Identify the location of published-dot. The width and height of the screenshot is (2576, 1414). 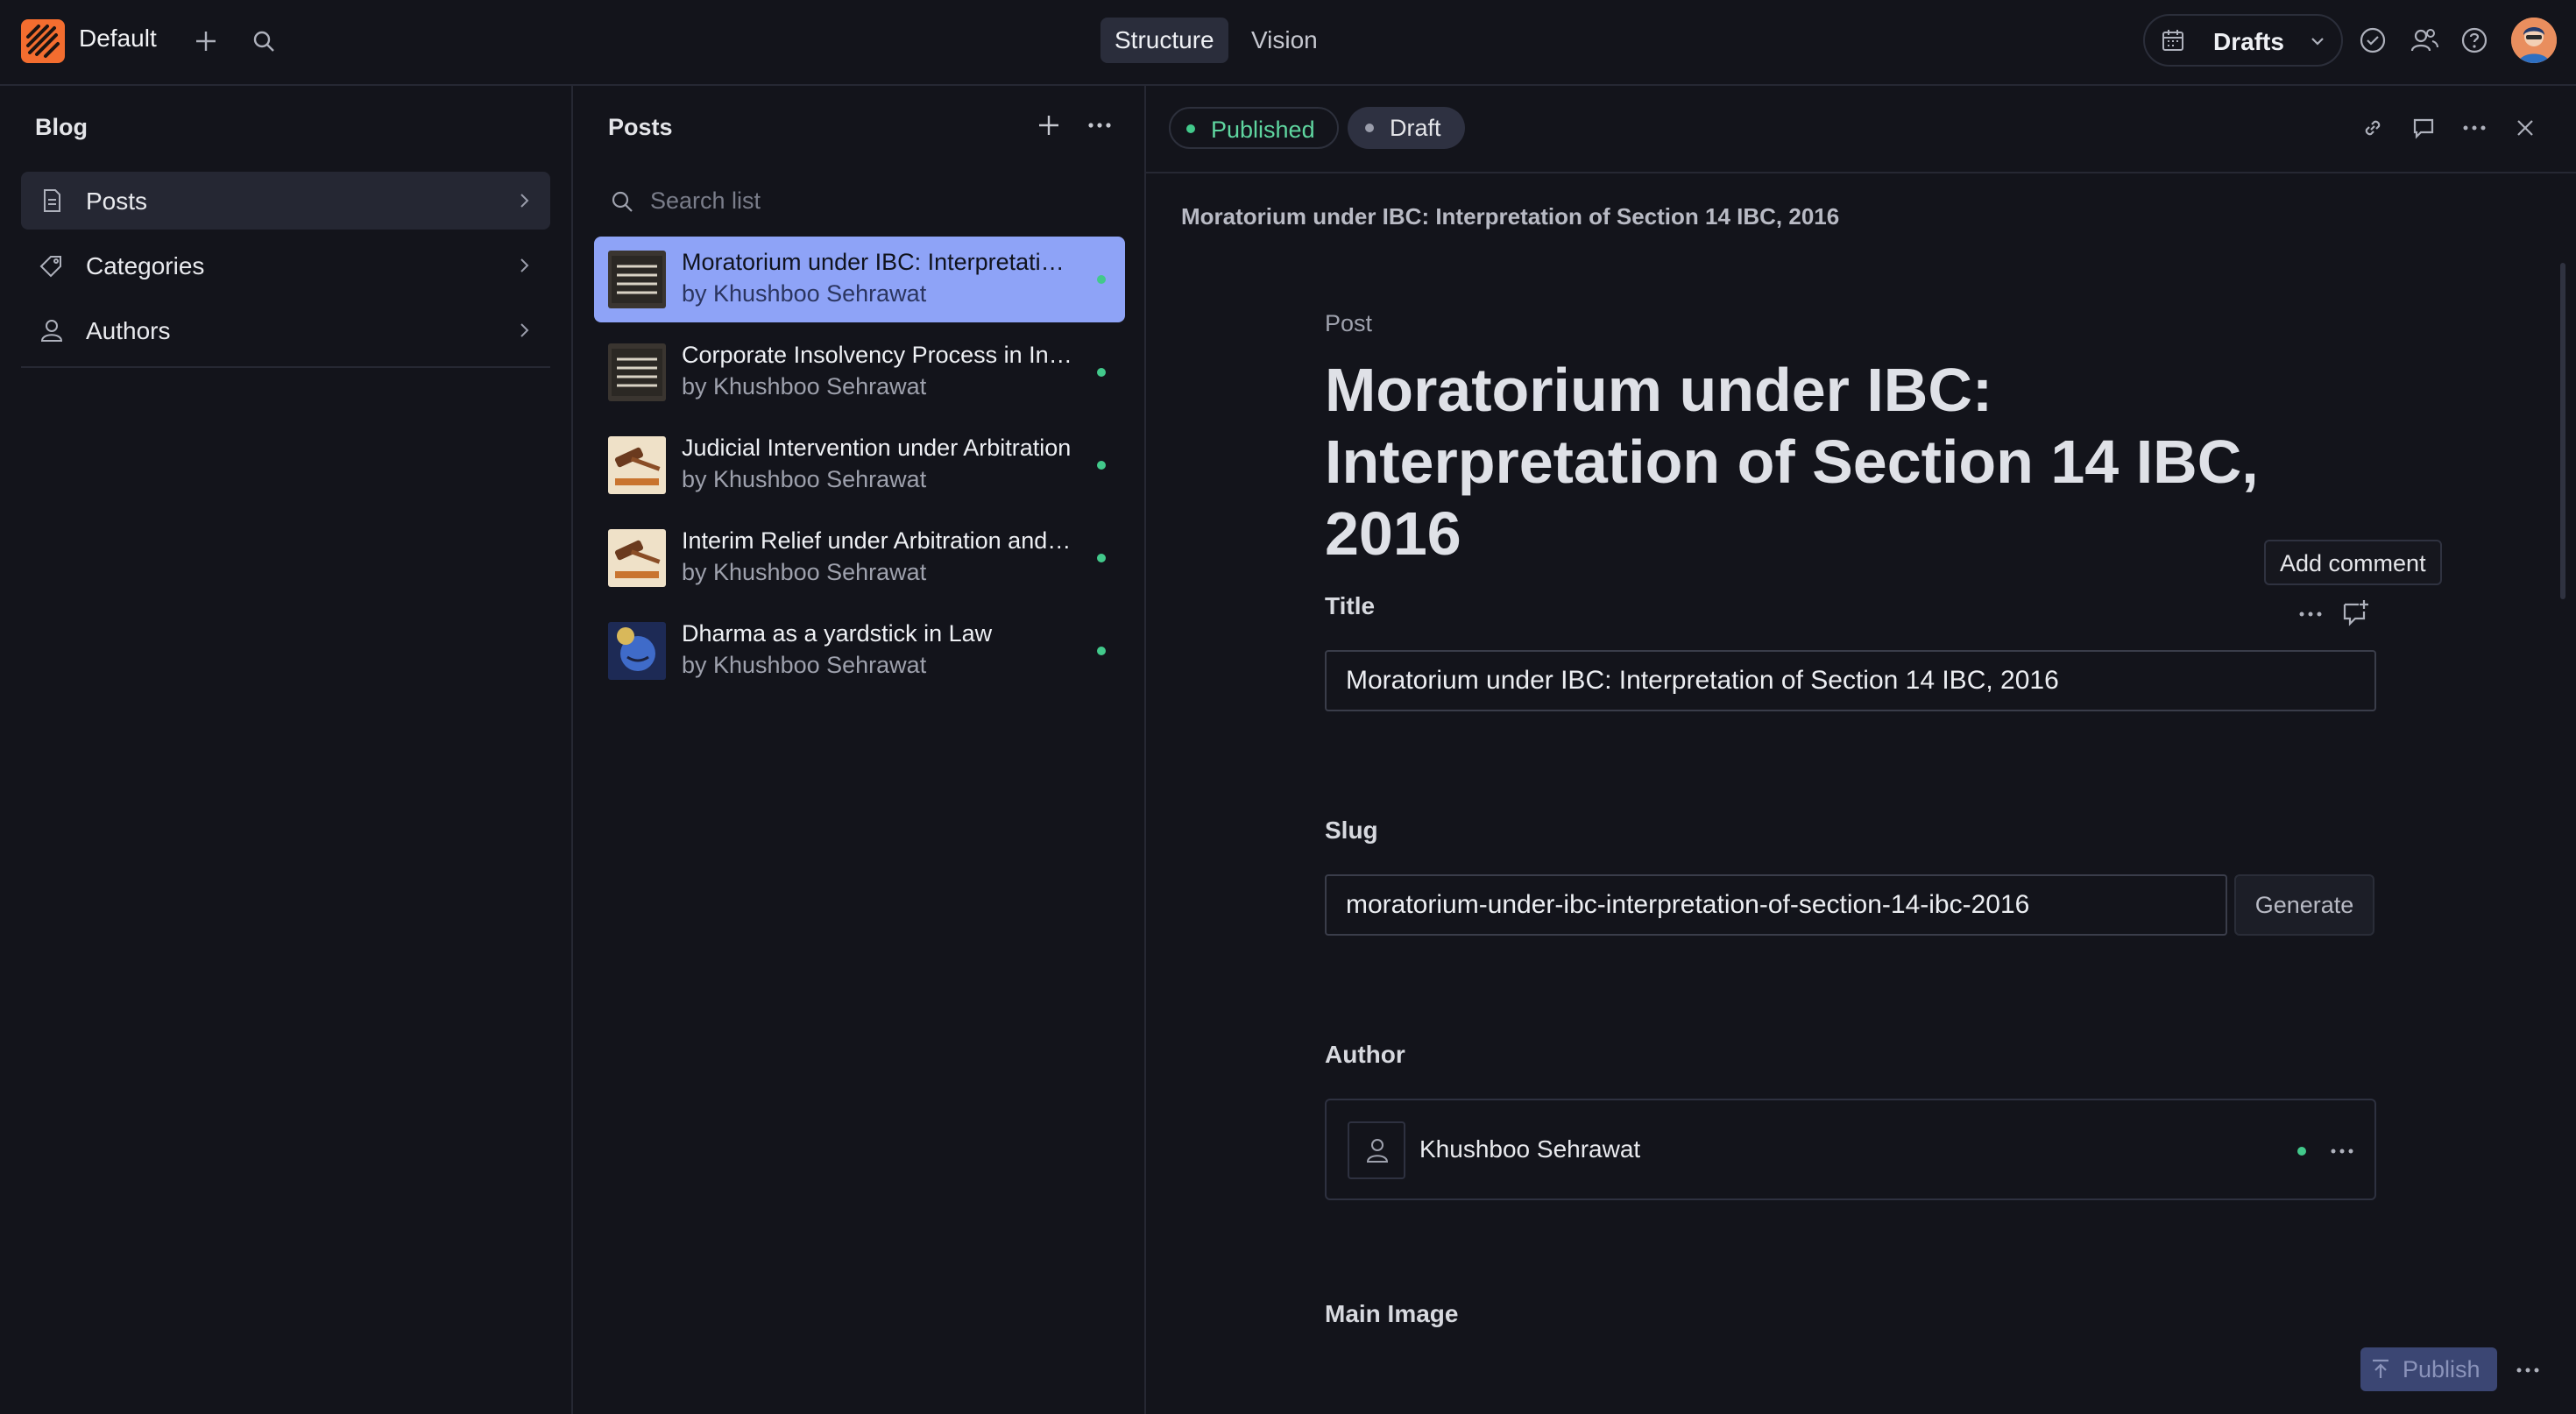
(1190, 128).